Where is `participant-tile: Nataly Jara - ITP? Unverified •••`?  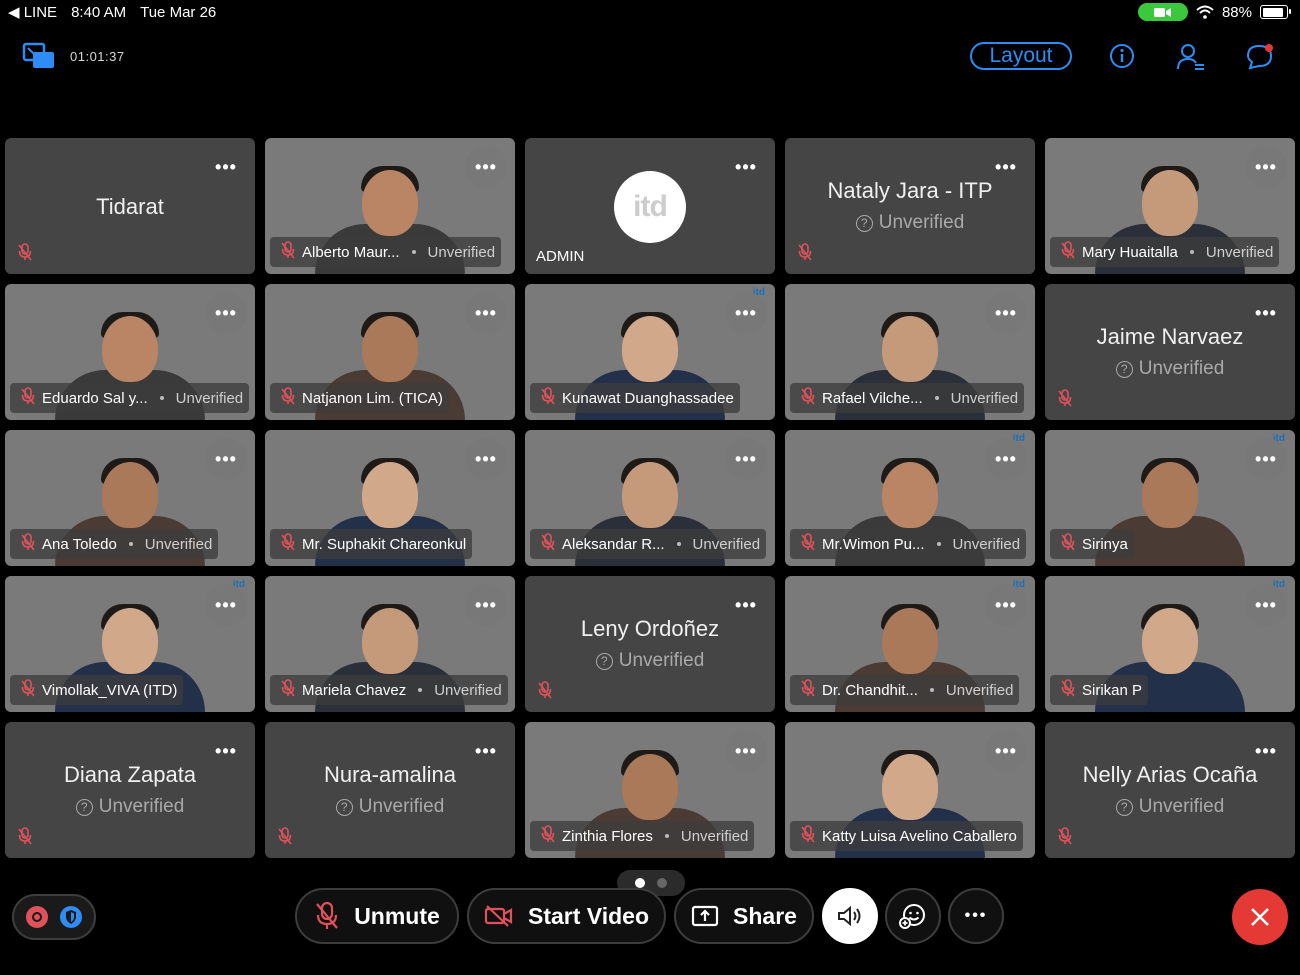 participant-tile: Nataly Jara - ITP? Unverified ••• is located at coordinates (910, 206).